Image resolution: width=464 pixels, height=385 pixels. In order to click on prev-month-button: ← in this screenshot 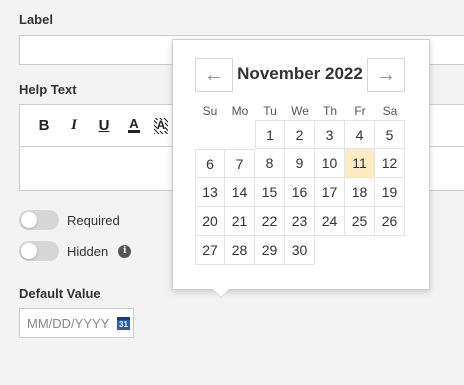, I will do `click(214, 75)`.